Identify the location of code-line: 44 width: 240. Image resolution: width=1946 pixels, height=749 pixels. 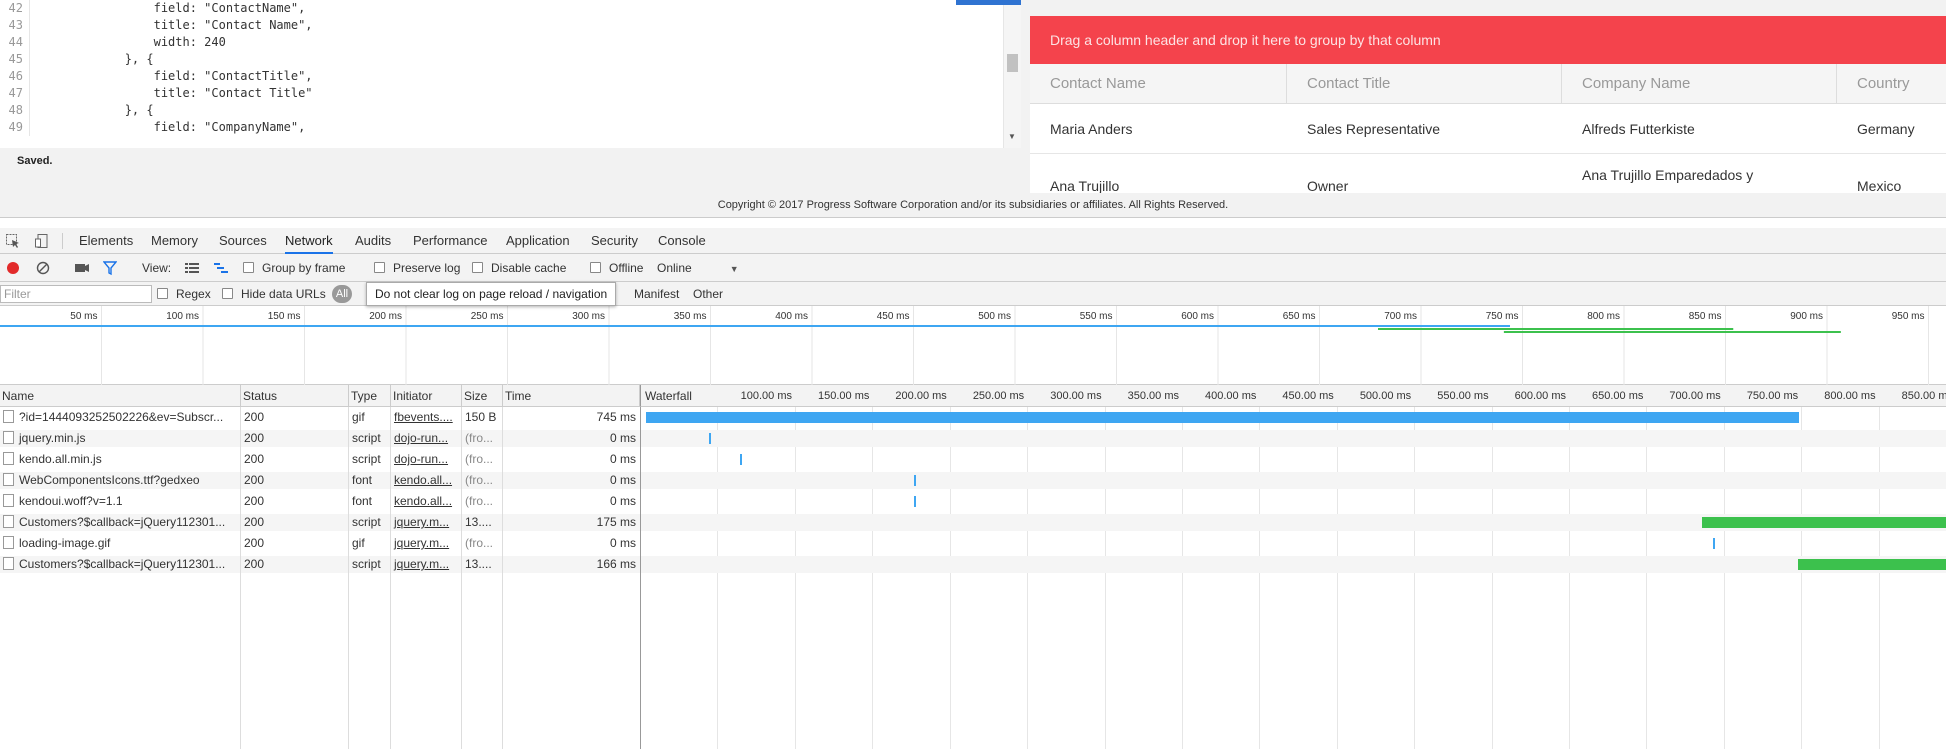
(501, 42).